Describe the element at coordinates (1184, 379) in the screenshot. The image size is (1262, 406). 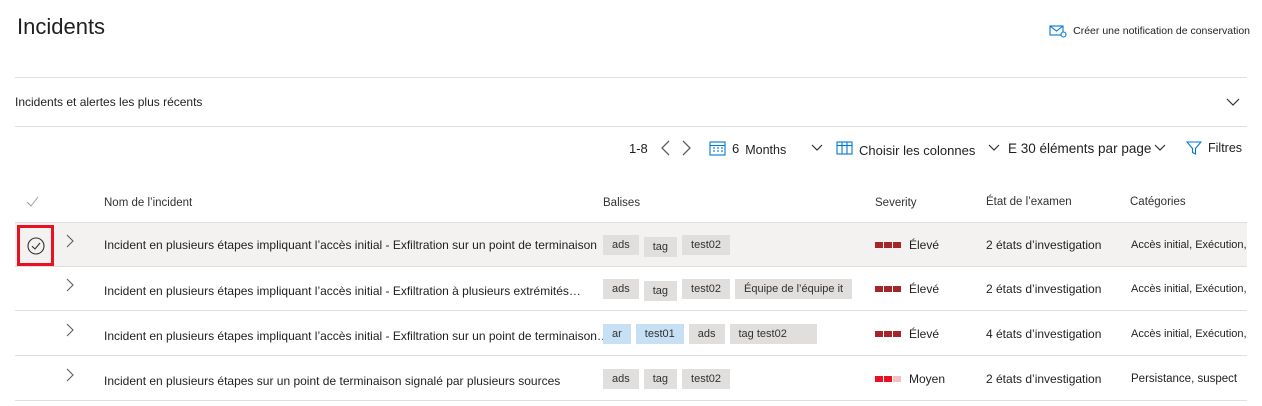
I see `categories-cell: Persistance, suspect` at that location.